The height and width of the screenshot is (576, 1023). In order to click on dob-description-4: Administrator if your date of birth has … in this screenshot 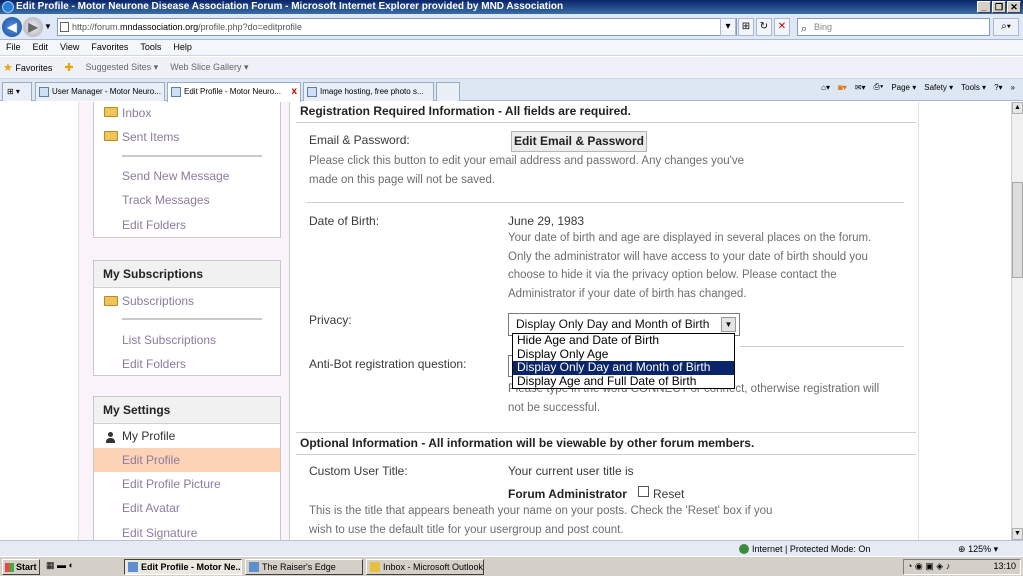, I will do `click(627, 294)`.